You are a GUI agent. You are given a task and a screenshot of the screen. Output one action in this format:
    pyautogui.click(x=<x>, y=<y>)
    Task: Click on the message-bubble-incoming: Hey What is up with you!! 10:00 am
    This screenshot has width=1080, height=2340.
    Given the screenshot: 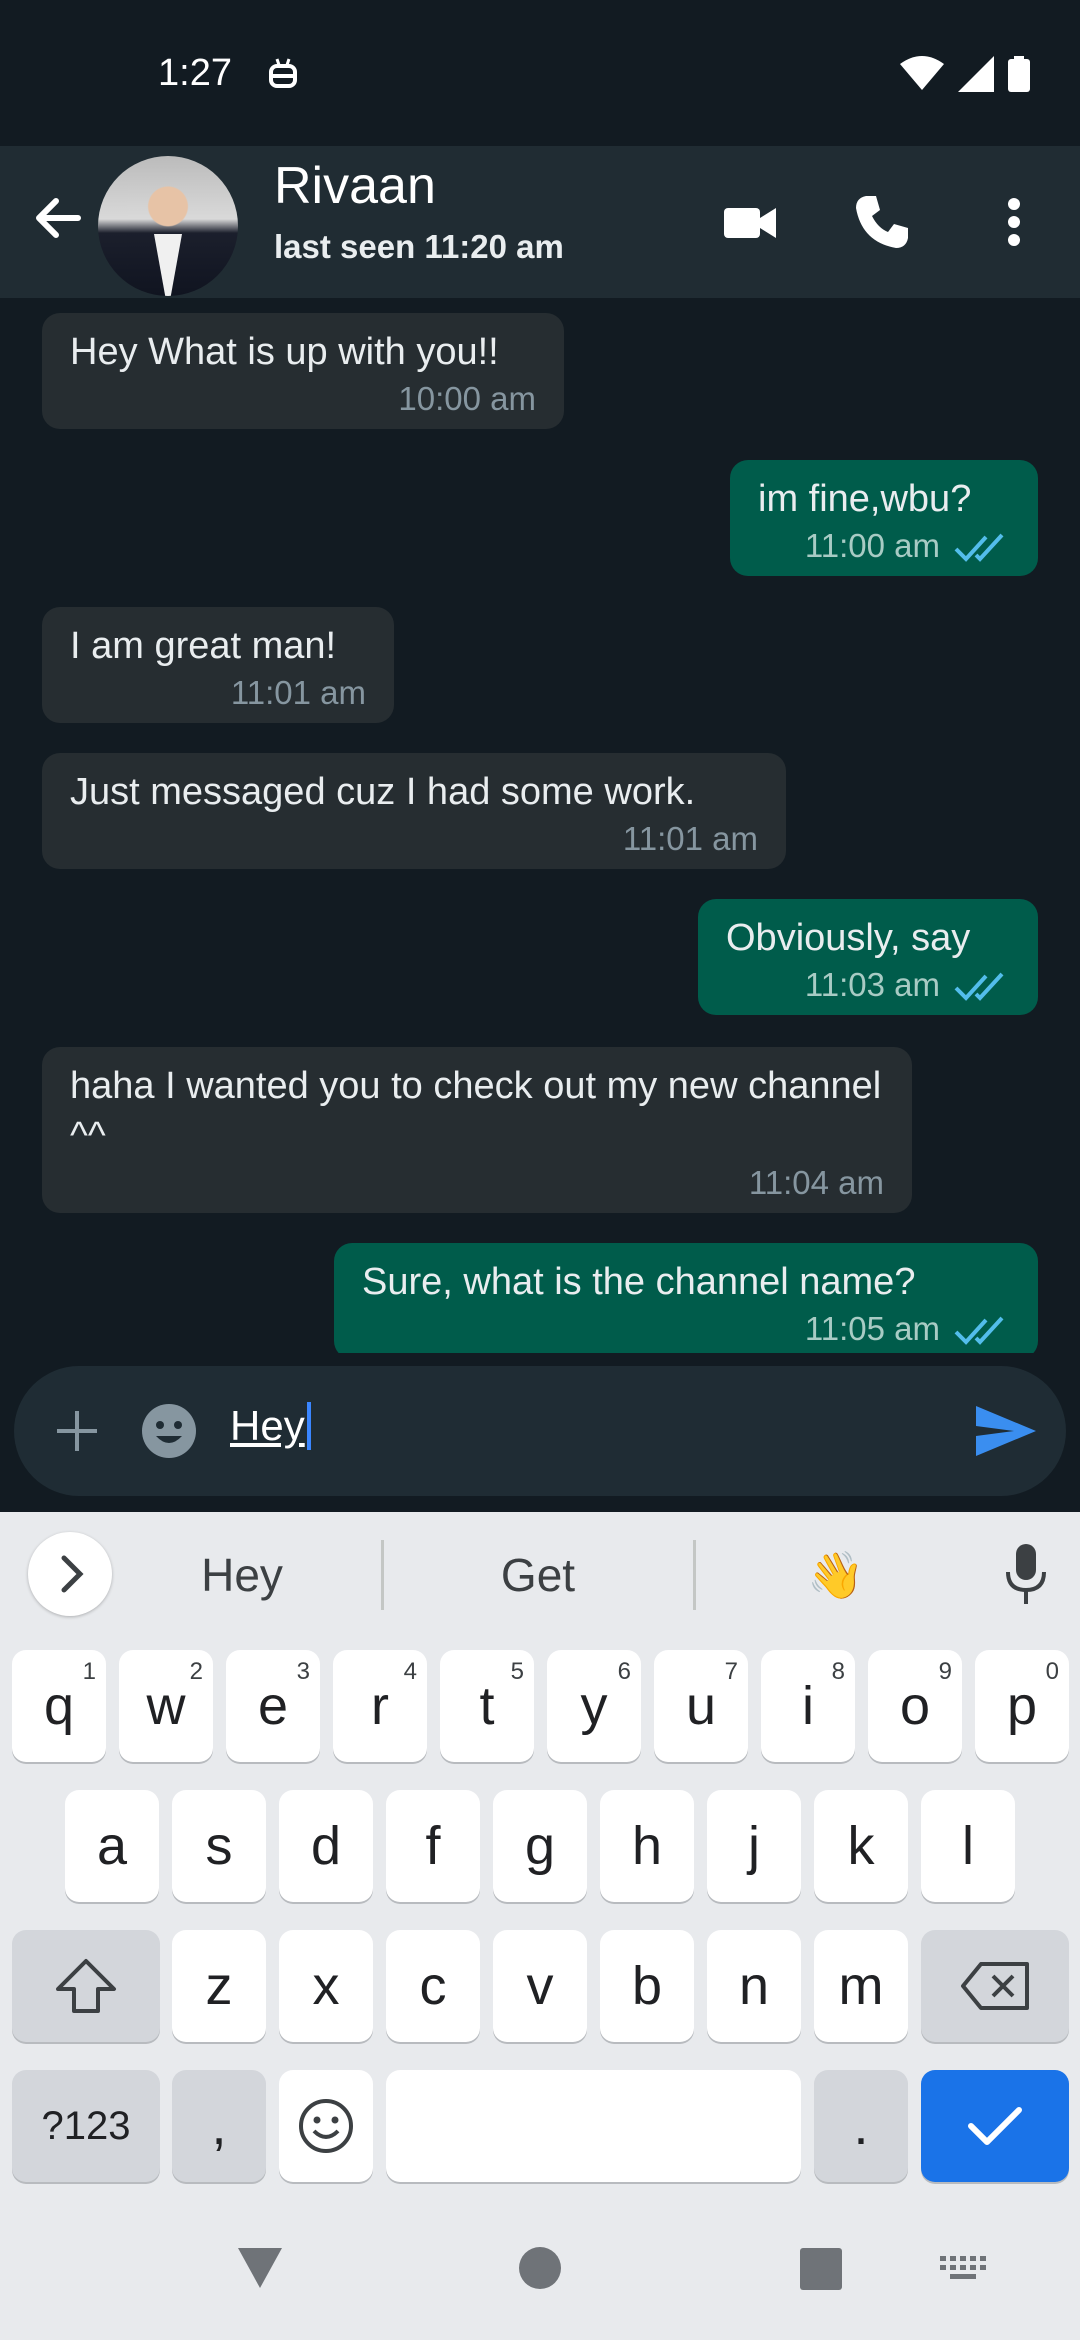 What is the action you would take?
    pyautogui.click(x=303, y=371)
    